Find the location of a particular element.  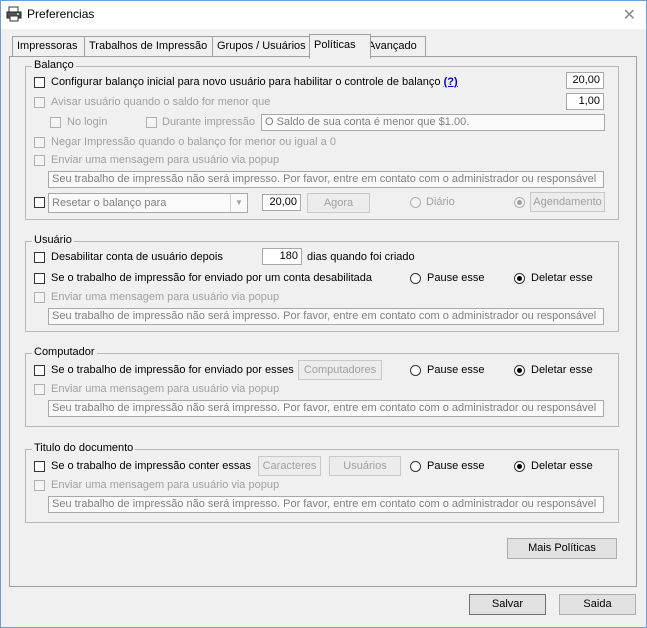

documento-delete-label: Deletar esse is located at coordinates (562, 466).